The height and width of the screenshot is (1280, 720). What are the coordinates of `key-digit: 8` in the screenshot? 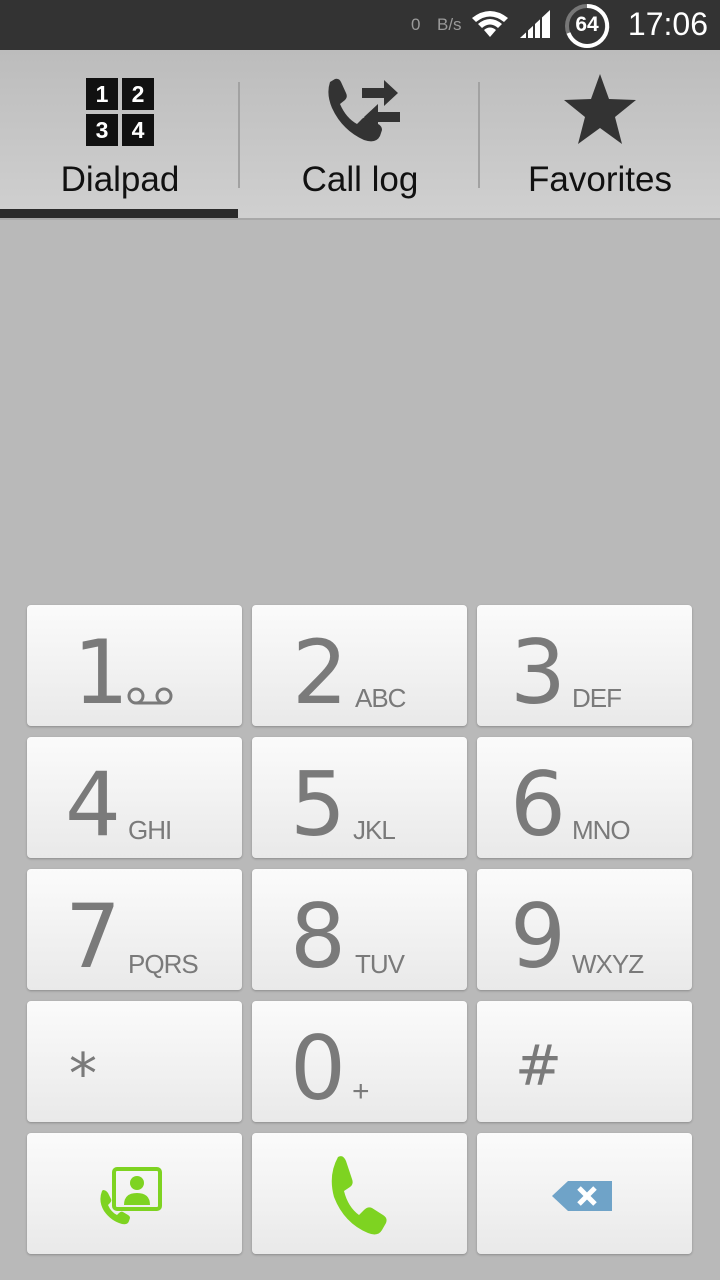 It's located at (318, 936).